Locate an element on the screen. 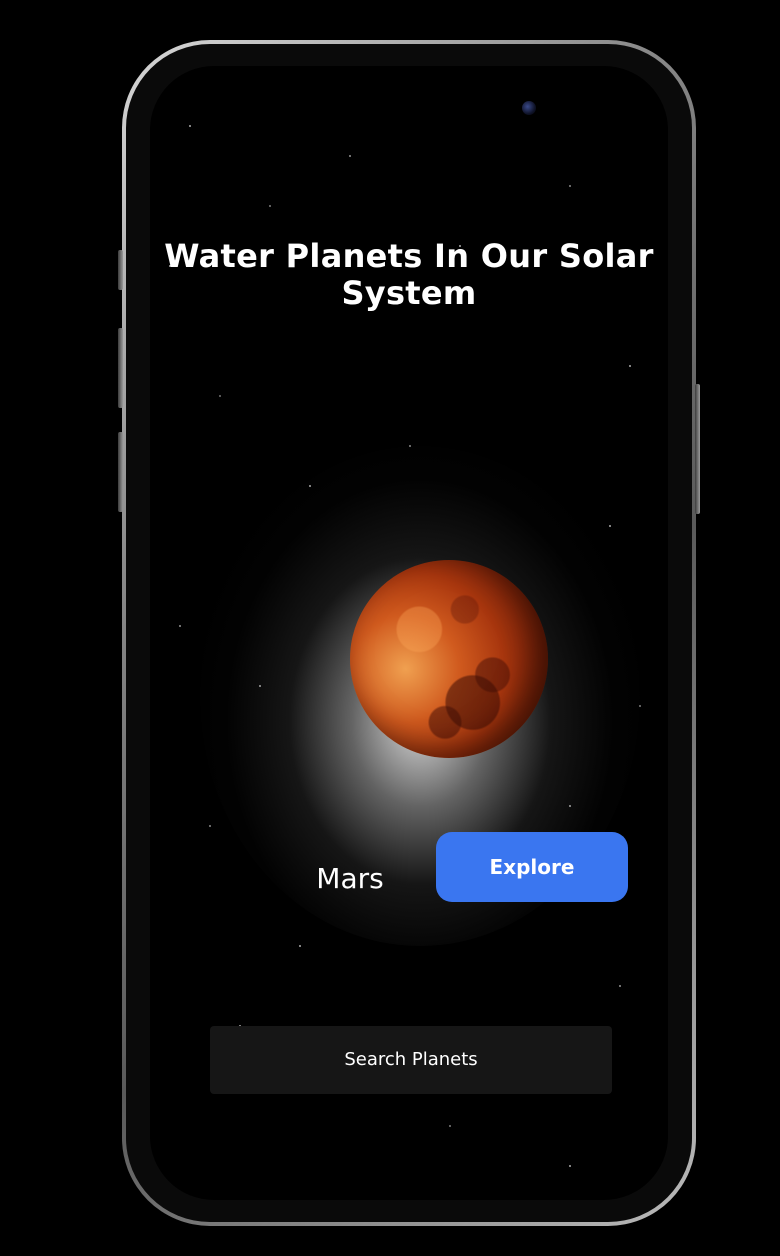  volume-down-button is located at coordinates (120, 472).